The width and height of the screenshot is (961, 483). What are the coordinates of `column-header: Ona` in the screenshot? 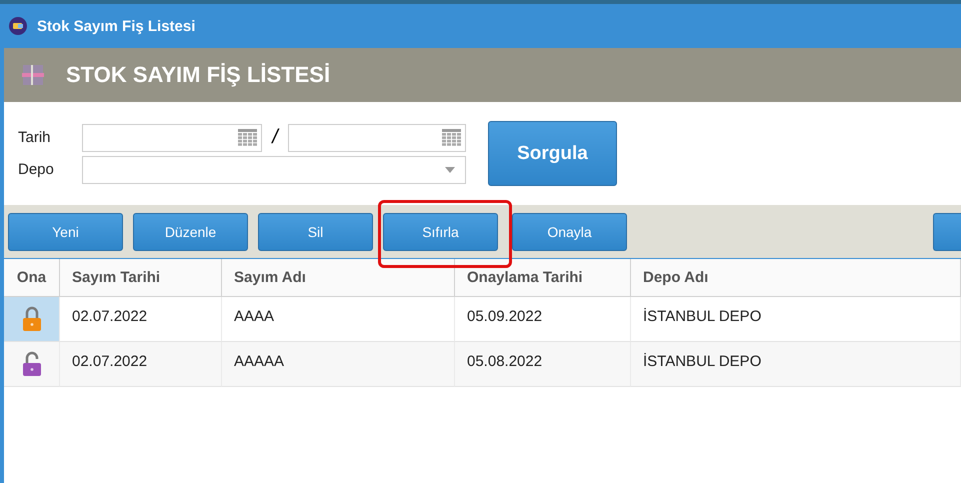 It's located at (32, 278).